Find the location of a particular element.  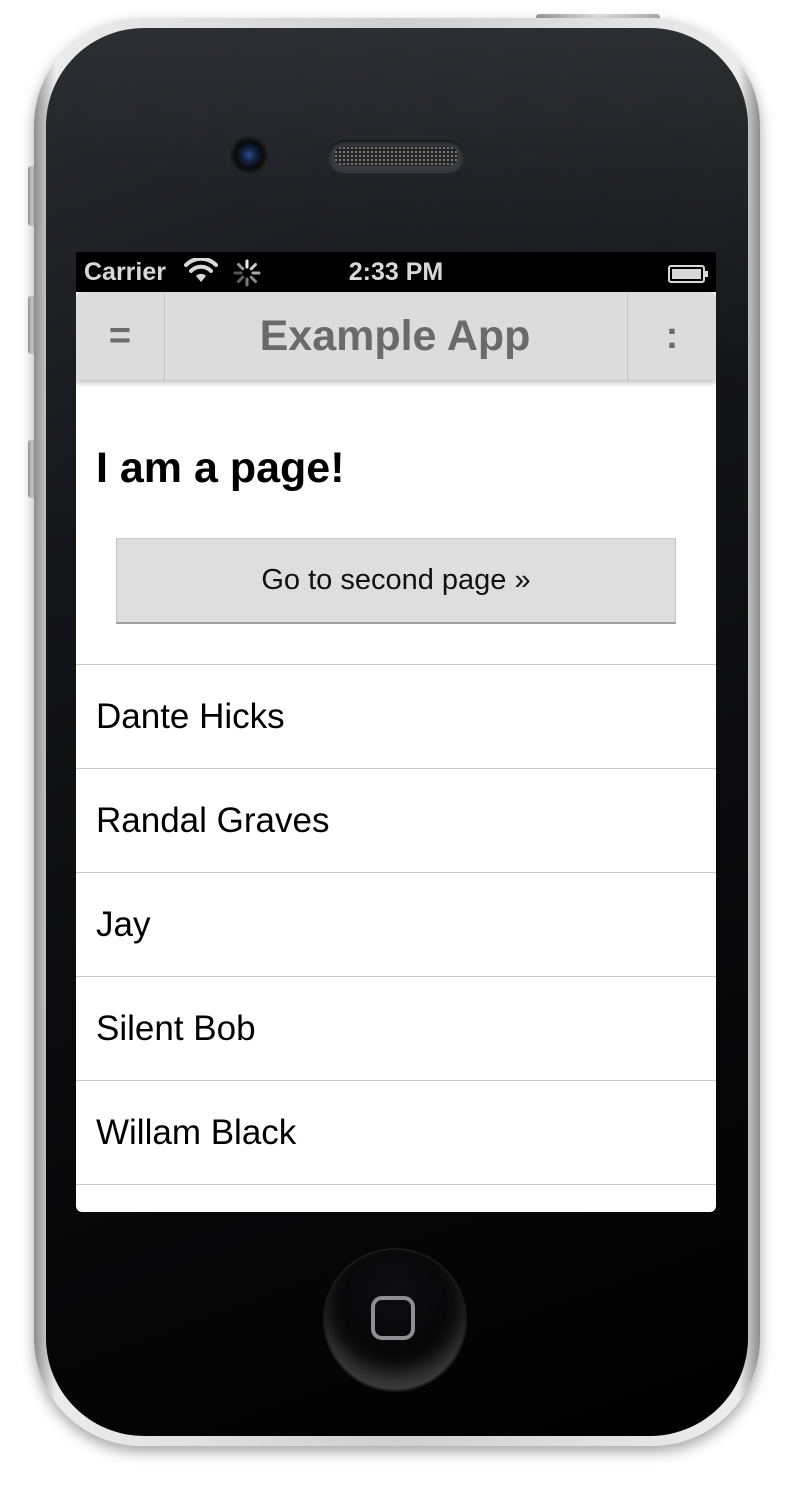

status-time: 2:33 PM is located at coordinates (396, 272).